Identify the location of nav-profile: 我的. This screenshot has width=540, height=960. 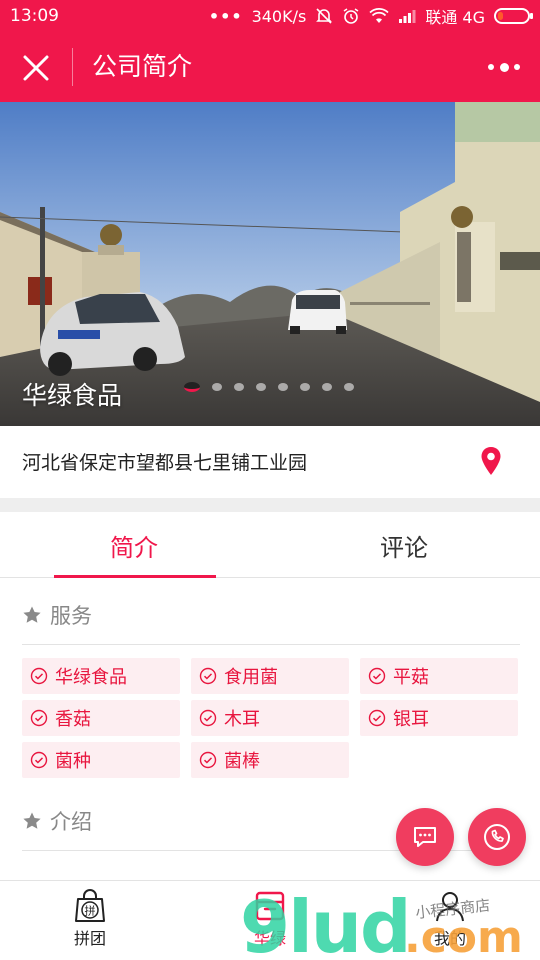
(450, 919).